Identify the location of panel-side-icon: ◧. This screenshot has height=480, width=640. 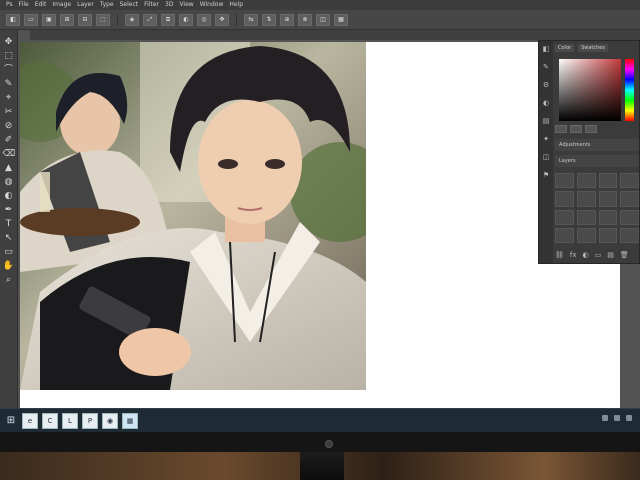
(546, 49).